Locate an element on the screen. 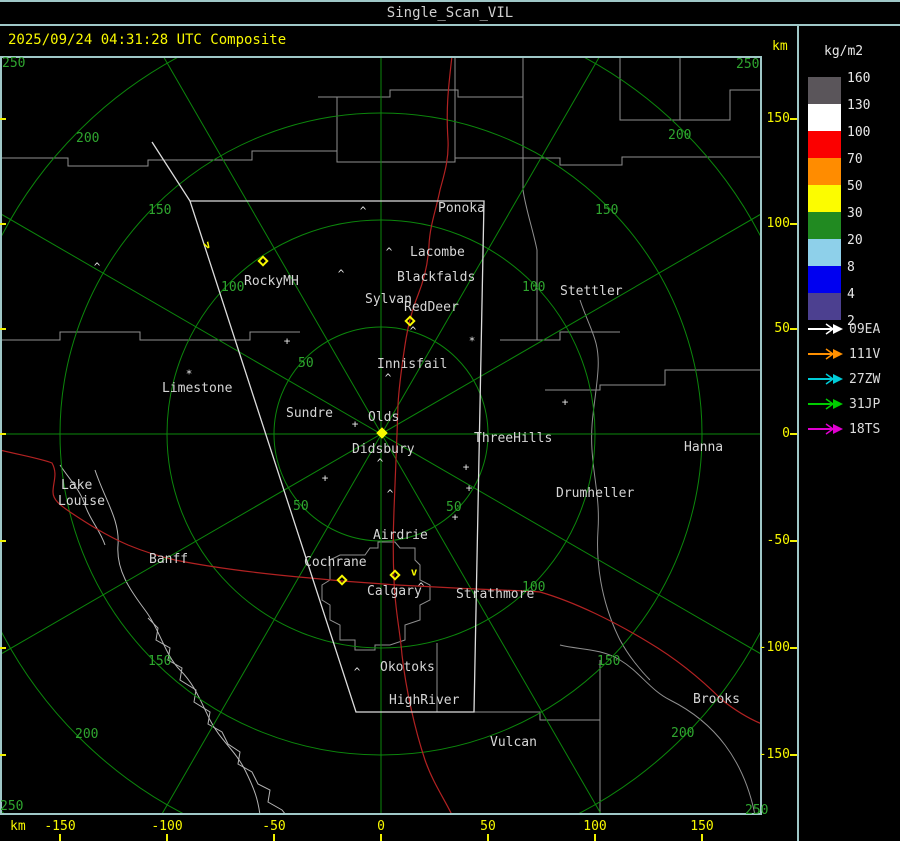  scale-label: 20 is located at coordinates (855, 240).